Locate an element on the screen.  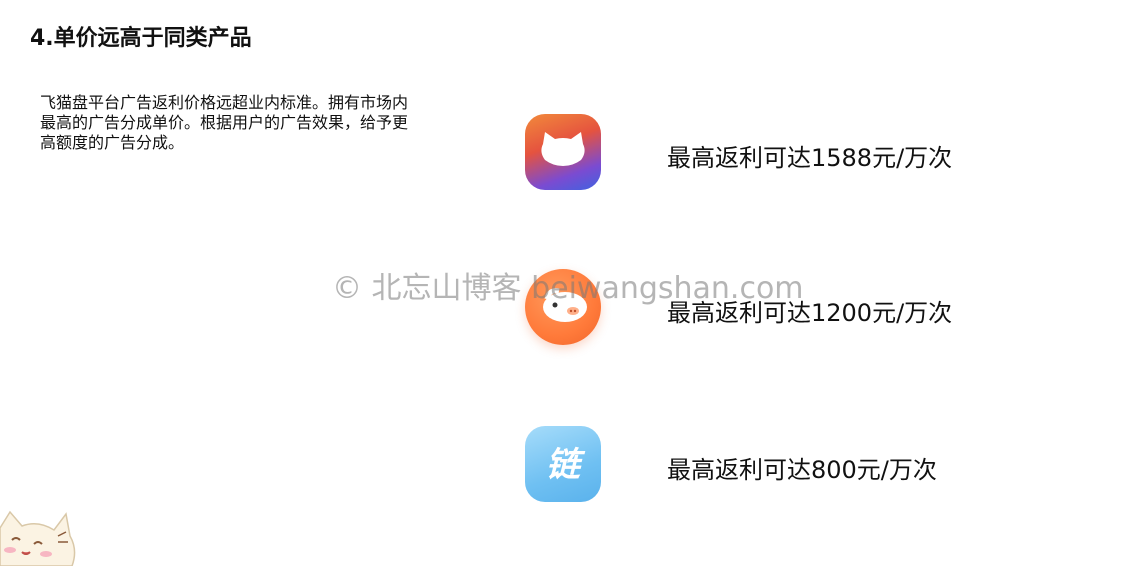
product-row-2: 最高返利可达1200元/万次 is located at coordinates (785, 308).